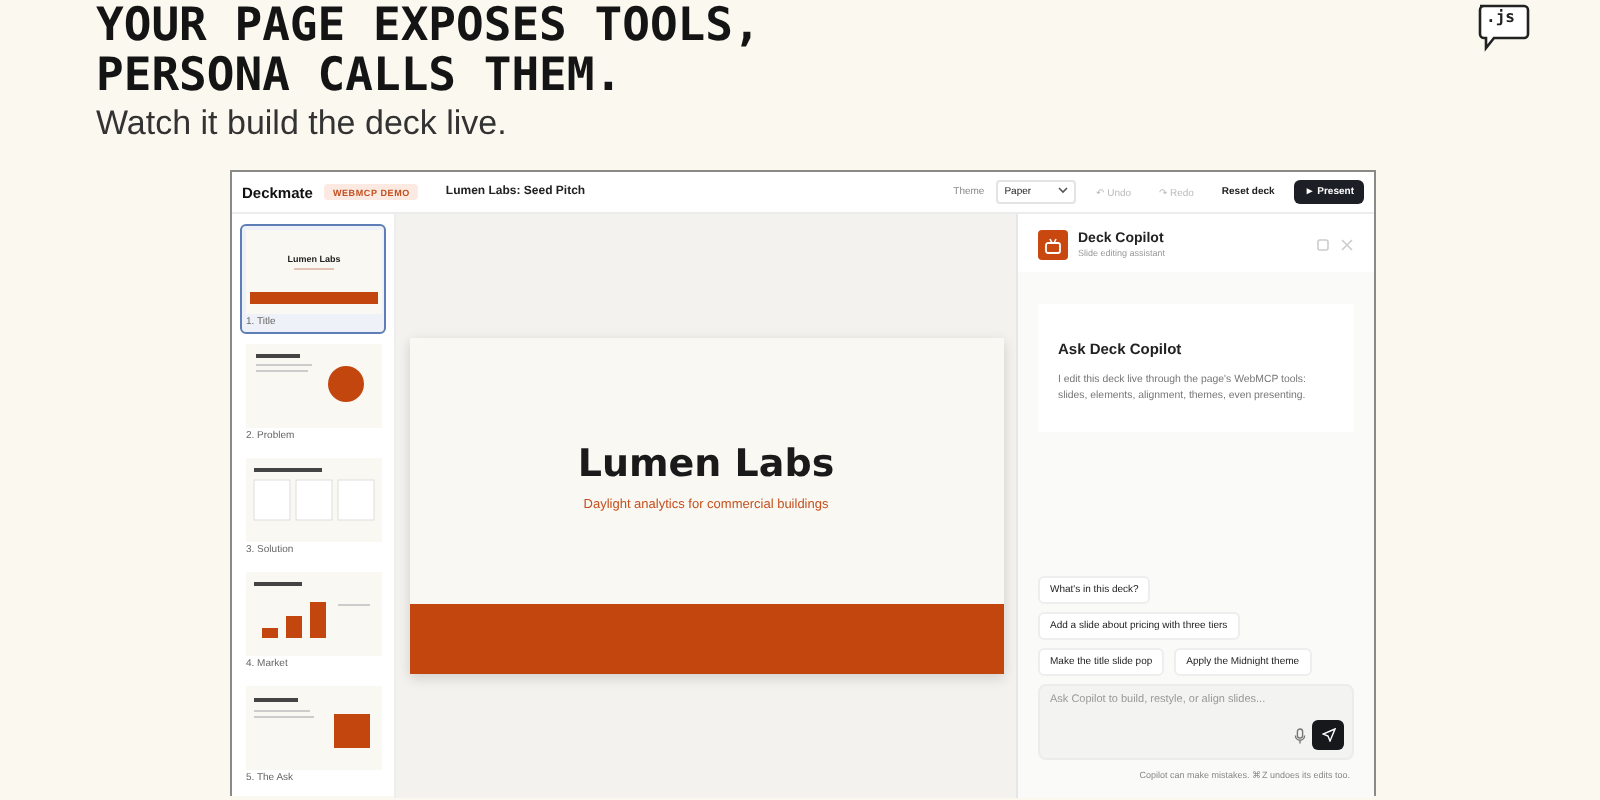 The image size is (1600, 800). Describe the element at coordinates (1053, 245) in the screenshot. I see `robot-icon` at that location.